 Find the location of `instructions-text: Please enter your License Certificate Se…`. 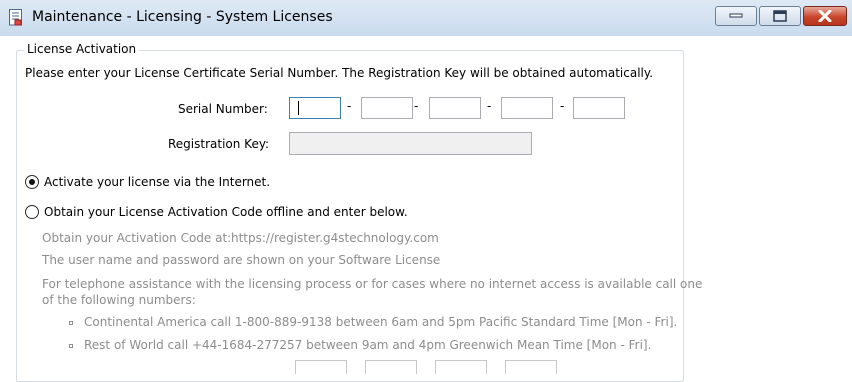

instructions-text: Please enter your License Certificate Se… is located at coordinates (339, 73).